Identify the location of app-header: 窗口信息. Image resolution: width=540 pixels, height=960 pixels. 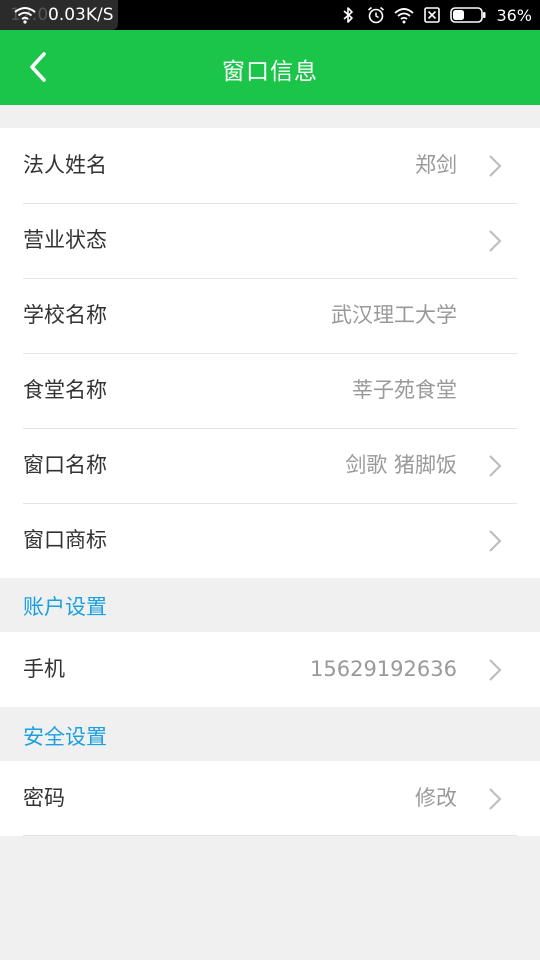
(270, 67).